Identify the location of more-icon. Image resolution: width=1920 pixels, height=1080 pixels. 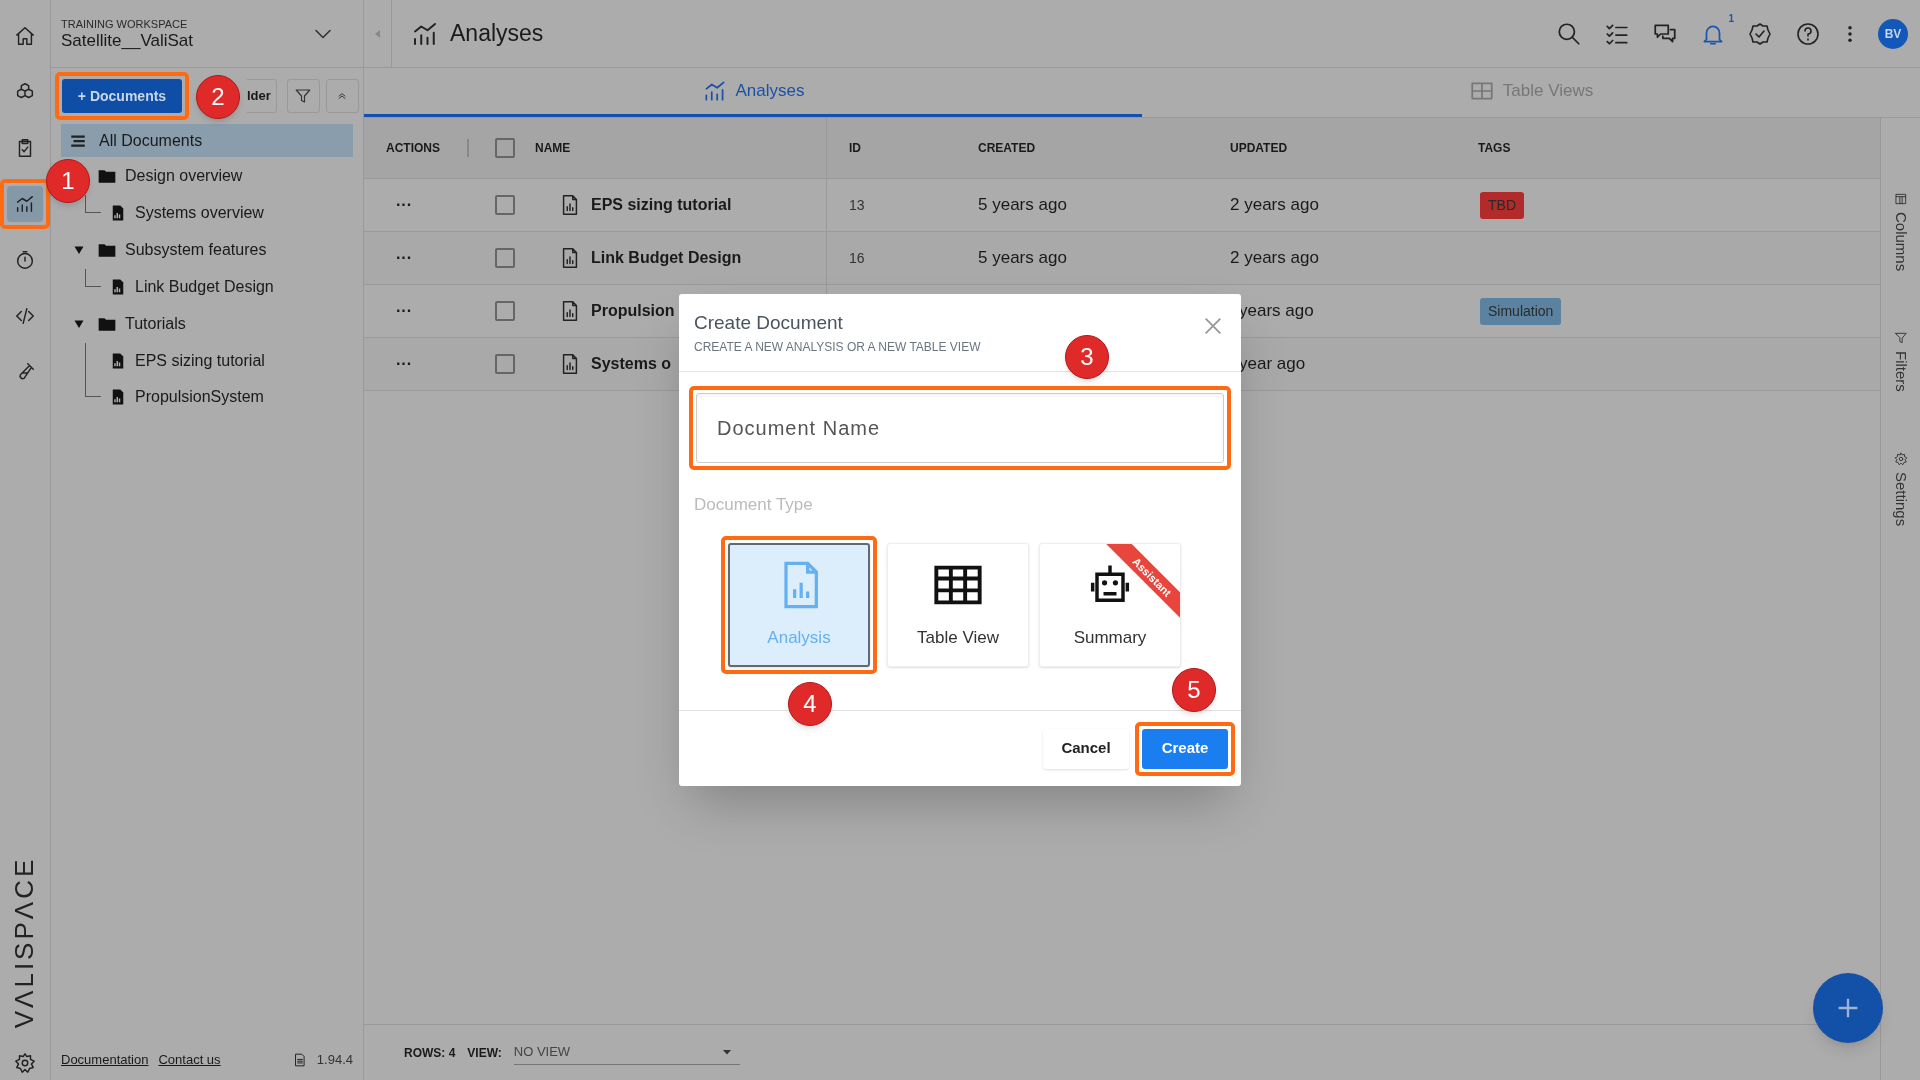
(1850, 33).